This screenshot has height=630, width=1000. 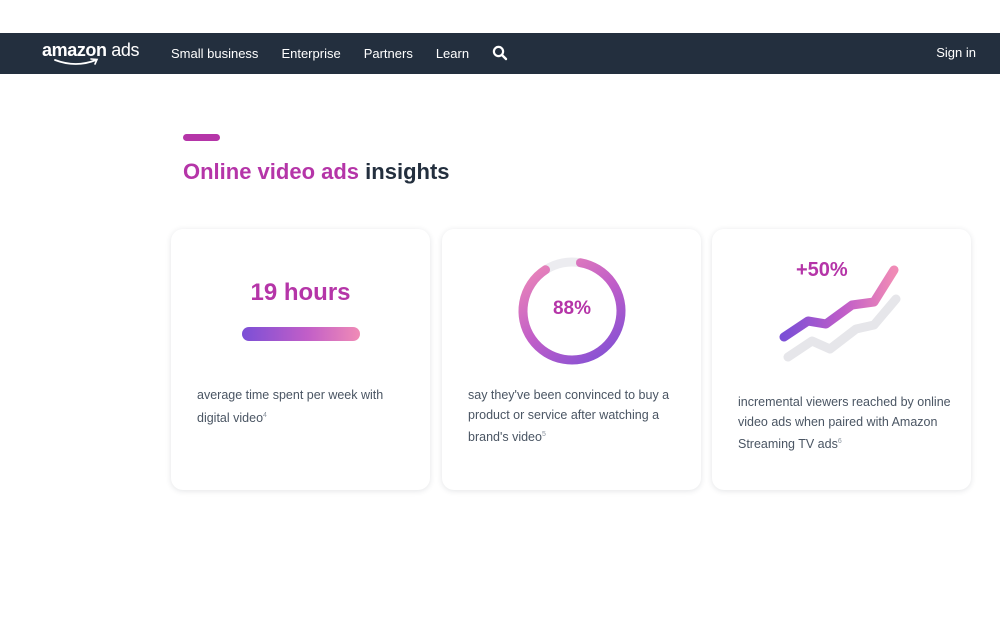 What do you see at coordinates (543, 434) in the screenshot?
I see `footnote-marker: 5` at bounding box center [543, 434].